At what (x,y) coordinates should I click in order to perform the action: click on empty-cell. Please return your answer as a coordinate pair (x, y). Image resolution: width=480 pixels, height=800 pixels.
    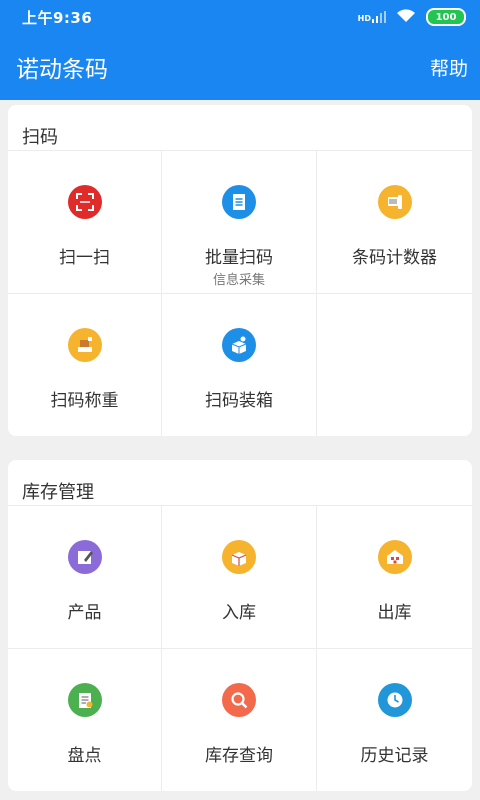
    Looking at the image, I should click on (394, 365).